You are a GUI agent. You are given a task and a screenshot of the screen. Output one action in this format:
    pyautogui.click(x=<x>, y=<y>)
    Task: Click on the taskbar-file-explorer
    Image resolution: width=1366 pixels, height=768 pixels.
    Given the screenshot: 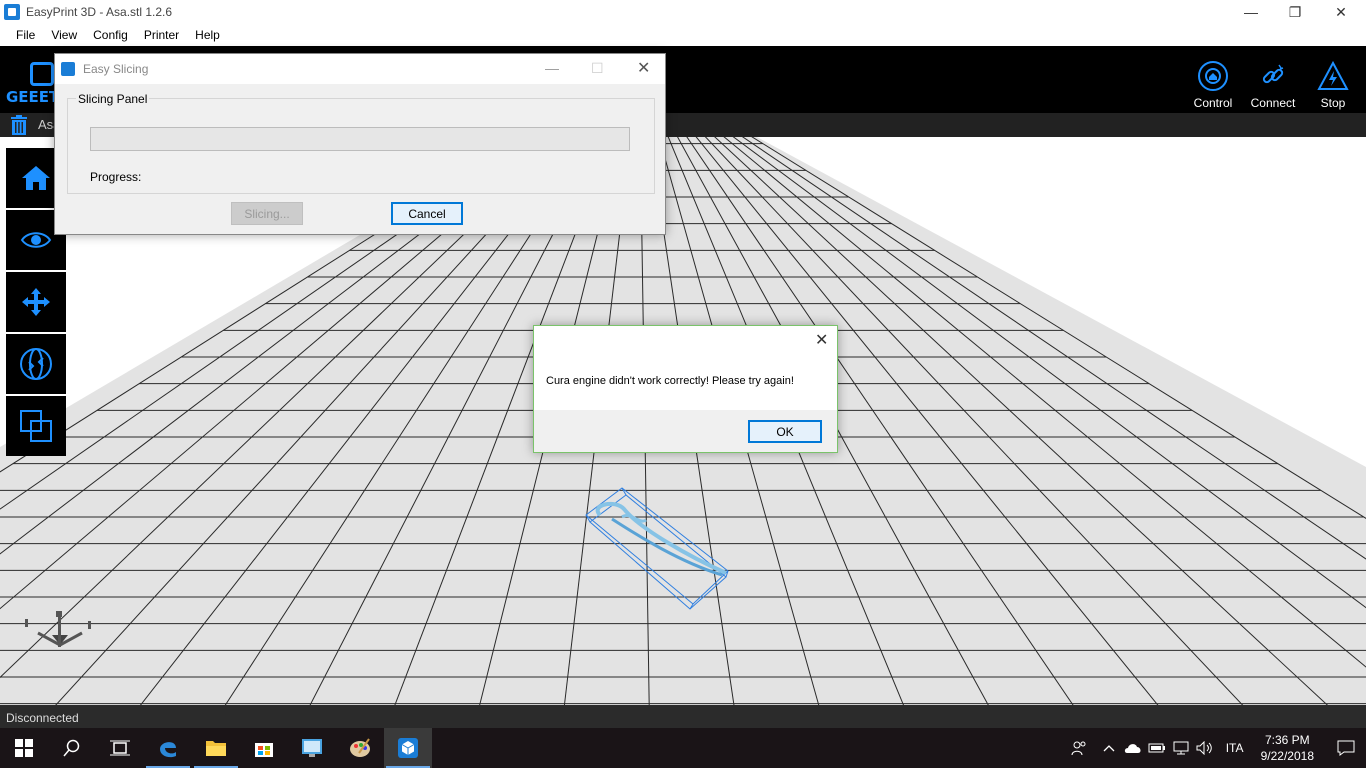 What is the action you would take?
    pyautogui.click(x=216, y=748)
    